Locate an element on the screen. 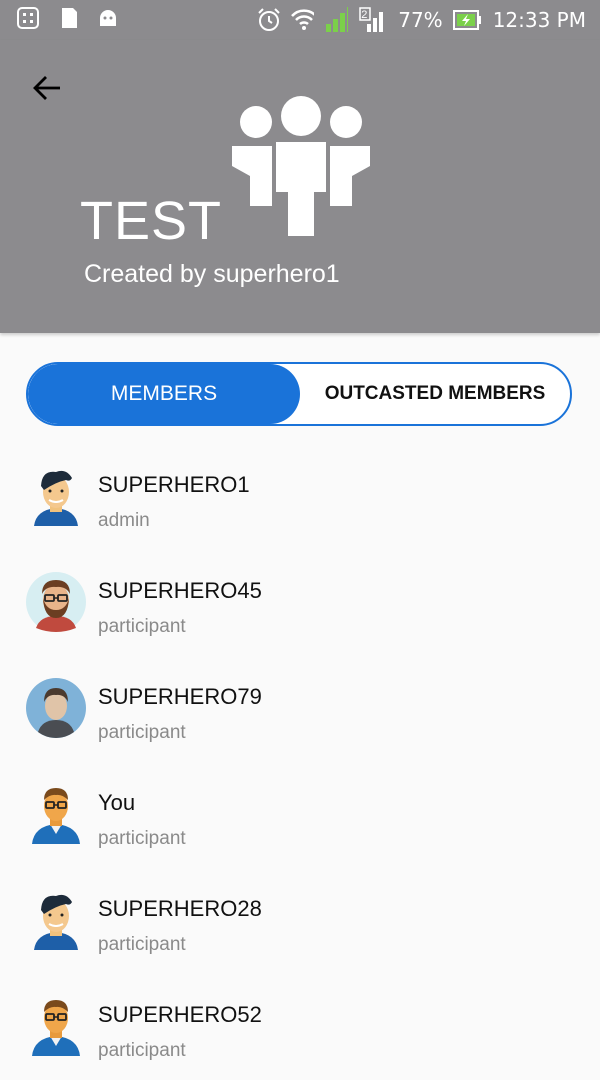  sd-card-icon is located at coordinates (68, 18).